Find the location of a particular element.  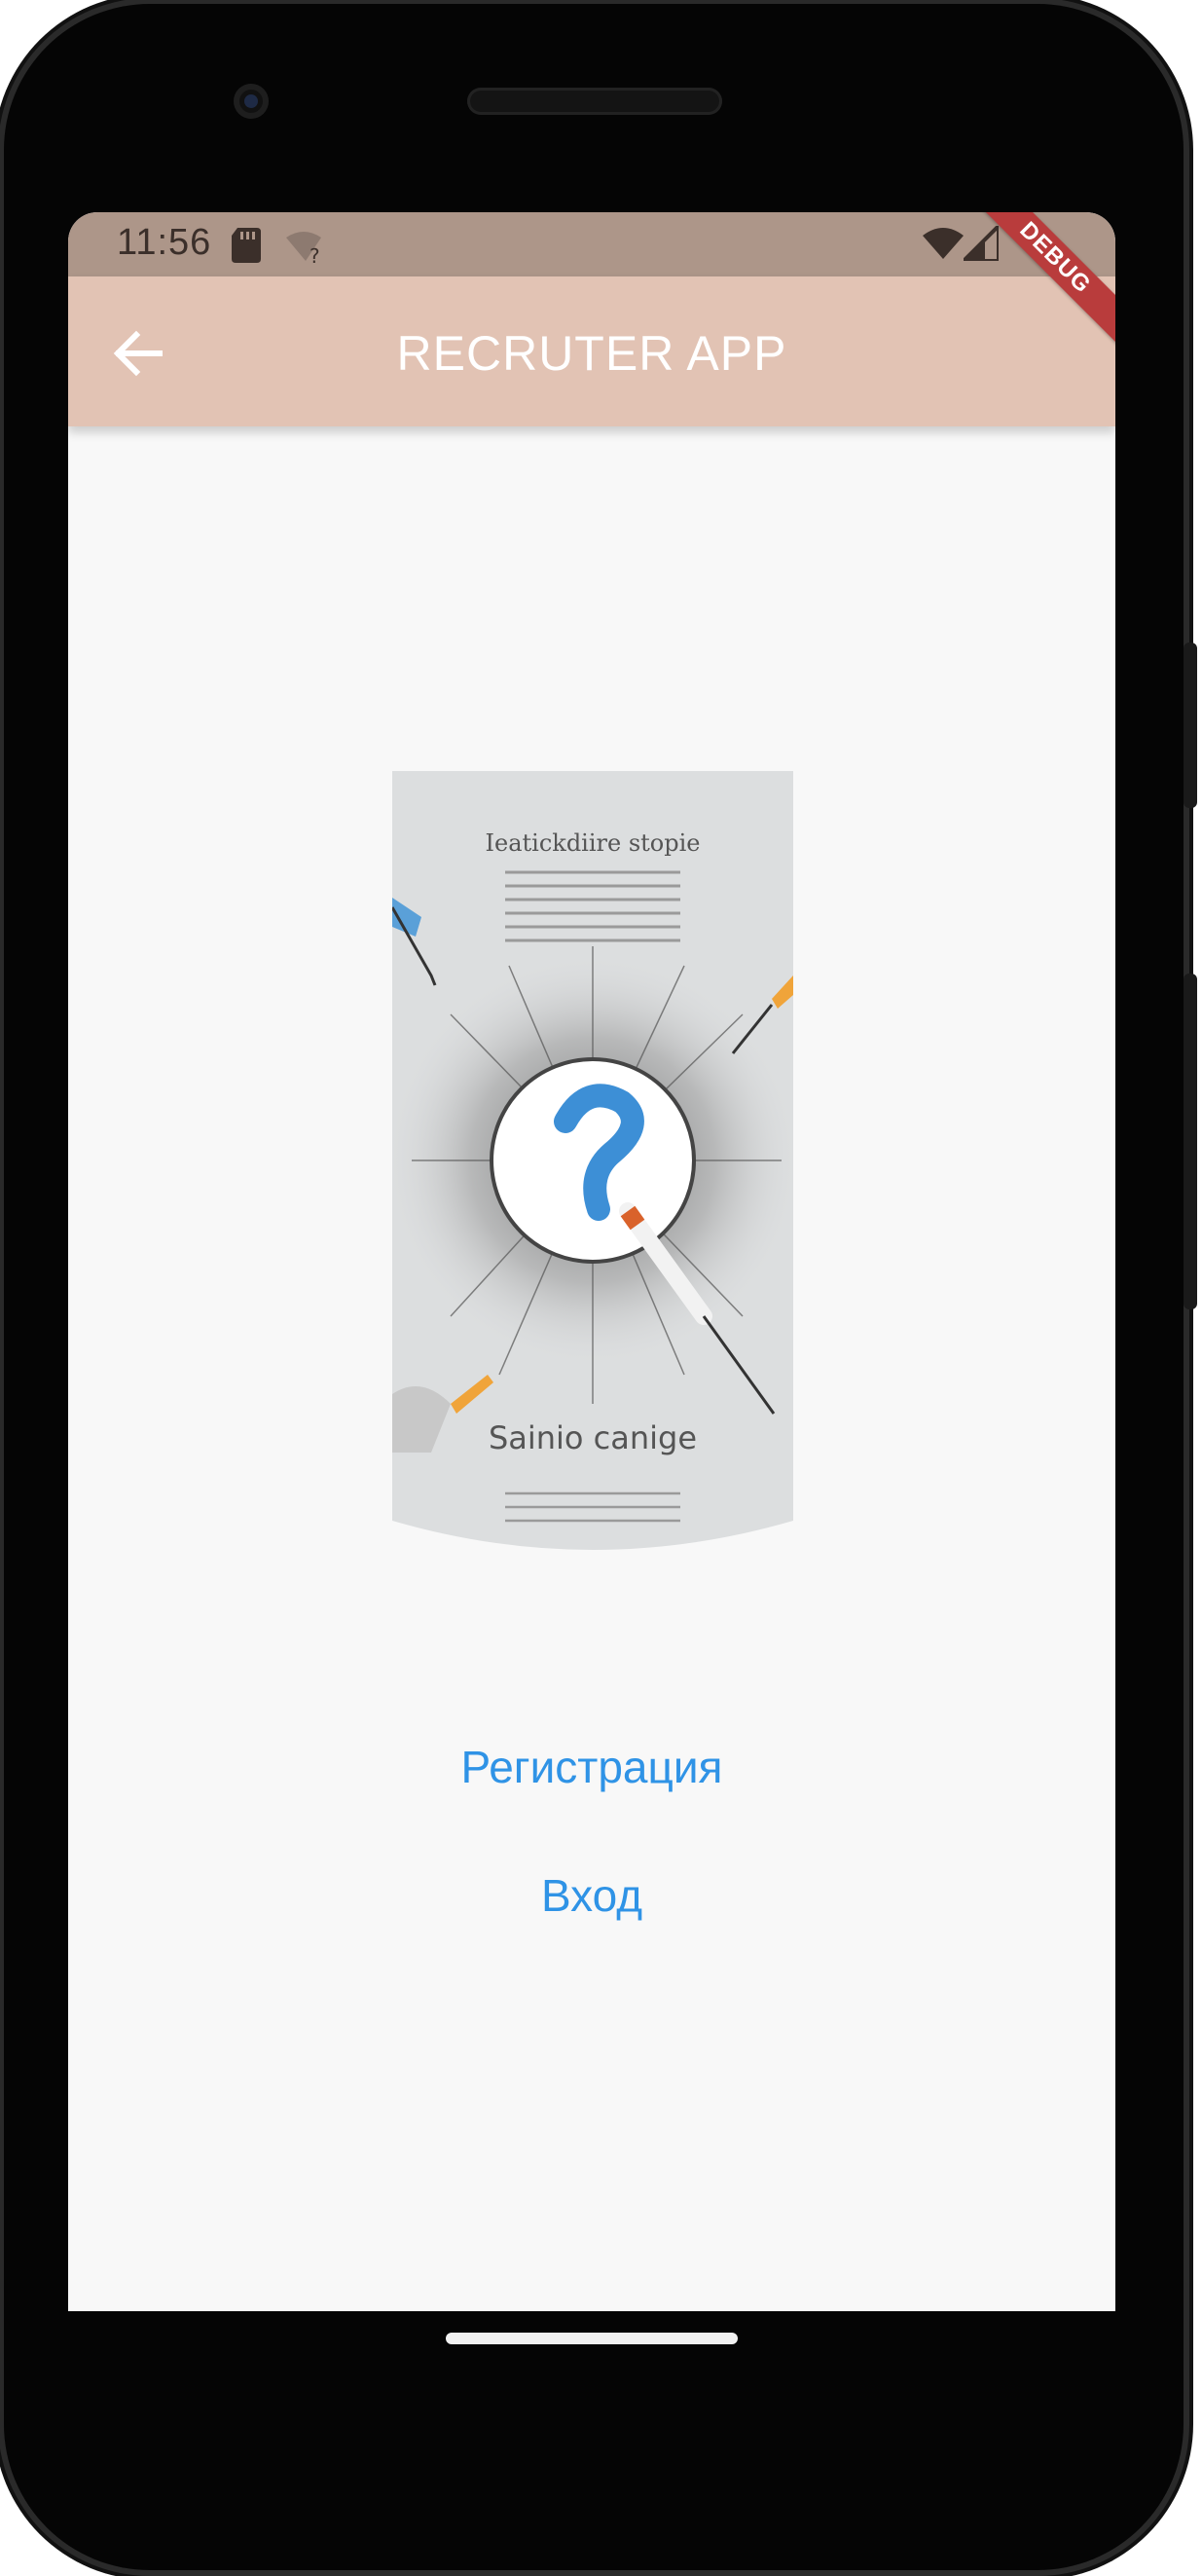

app-title: RECRUTER APP is located at coordinates (591, 353).